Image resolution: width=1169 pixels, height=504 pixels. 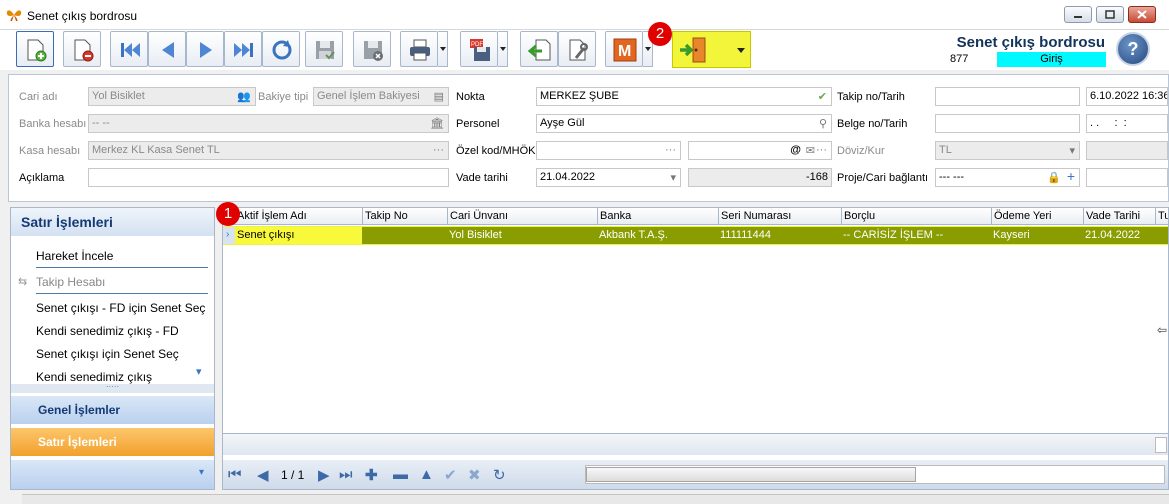 I want to click on bakiye-tipi-field: Genel İşlem Bakiyesi ▤, so click(x=381, y=96).